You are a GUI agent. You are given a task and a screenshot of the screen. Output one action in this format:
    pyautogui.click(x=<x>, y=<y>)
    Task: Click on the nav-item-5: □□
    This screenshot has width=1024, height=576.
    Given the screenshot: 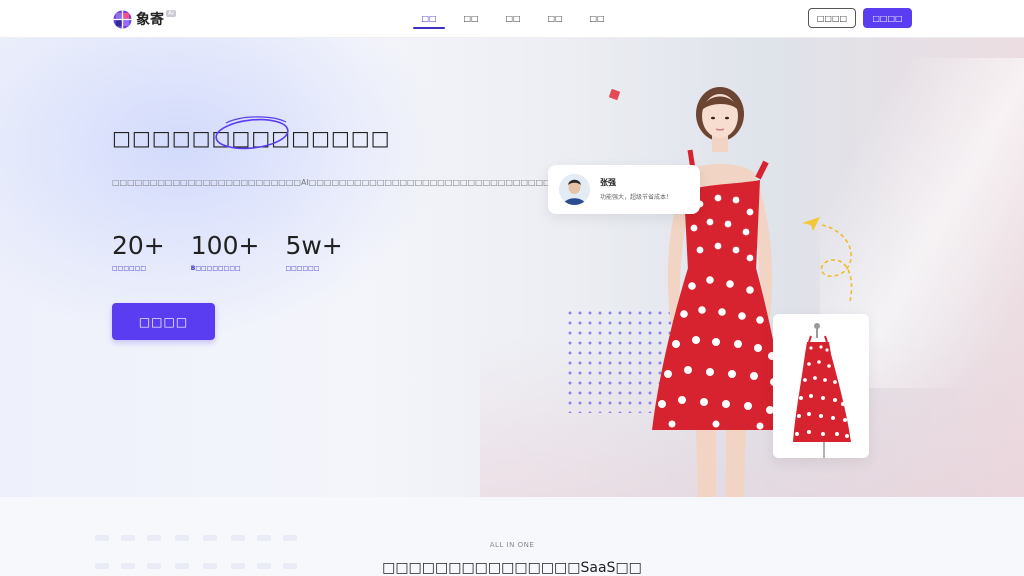 What is the action you would take?
    pyautogui.click(x=597, y=18)
    